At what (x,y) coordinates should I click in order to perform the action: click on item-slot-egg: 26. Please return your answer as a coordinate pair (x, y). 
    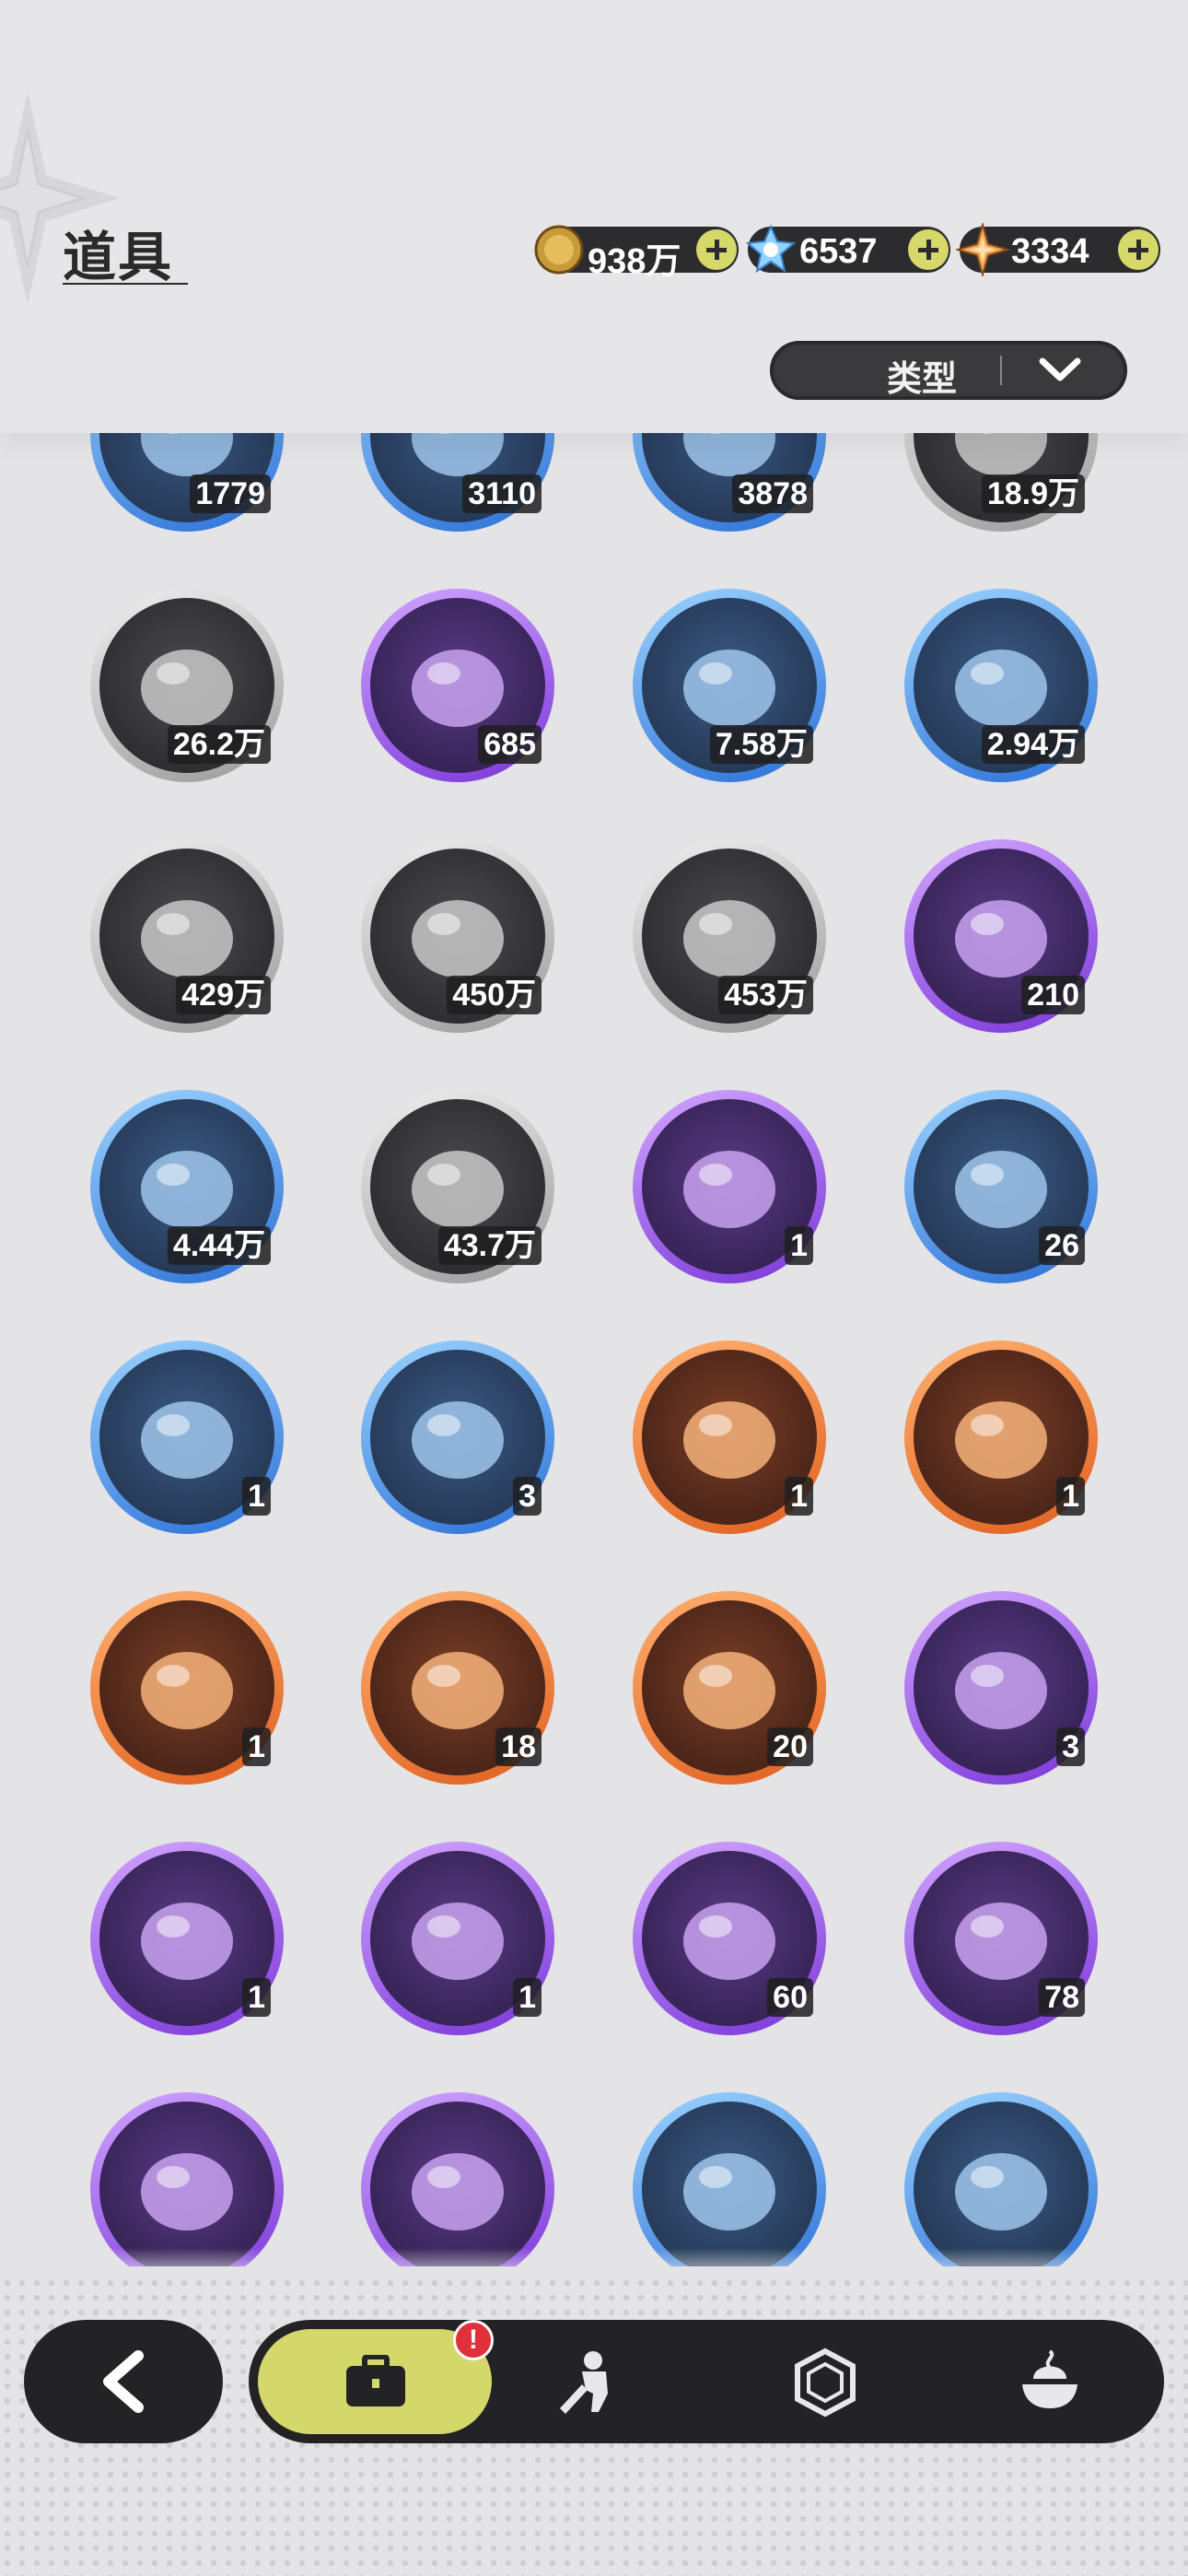
    Looking at the image, I should click on (1001, 1186).